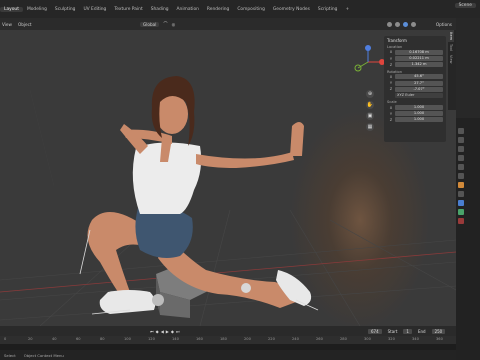 The image size is (480, 360). What do you see at coordinates (405, 24) in the screenshot?
I see `material-shading-icon` at bounding box center [405, 24].